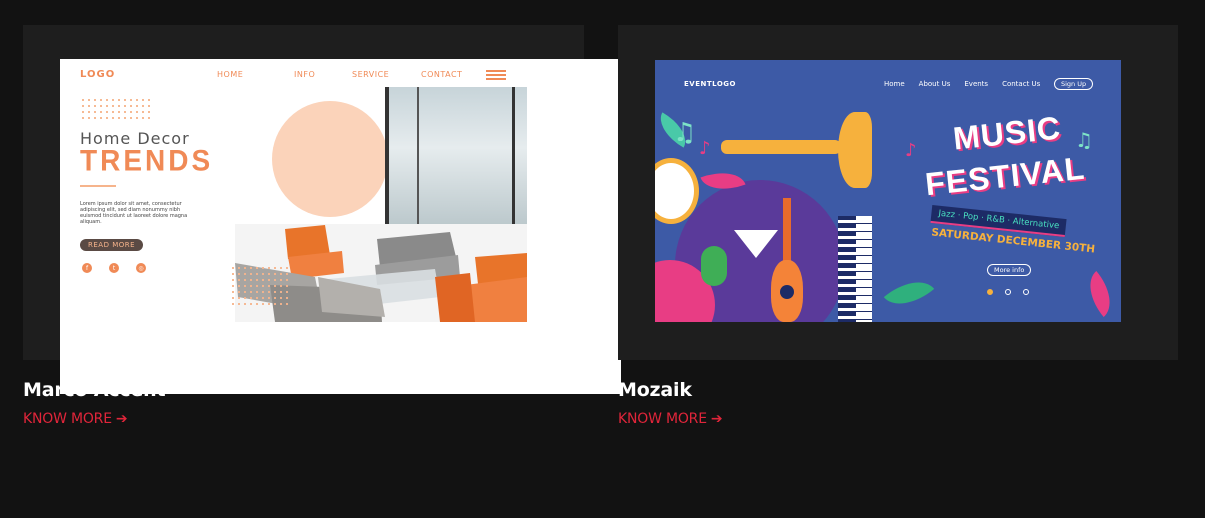  What do you see at coordinates (147, 160) in the screenshot?
I see `preview-heading-line2: TRENDS` at bounding box center [147, 160].